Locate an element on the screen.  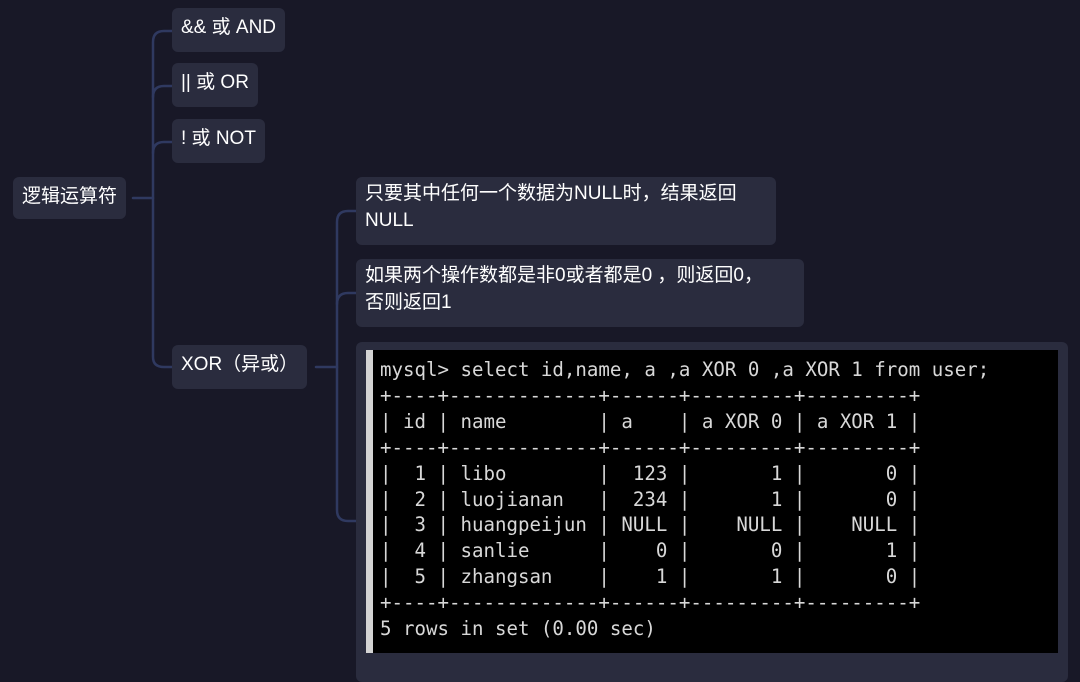
branch-xor: XOR（异或） is located at coordinates (240, 367).